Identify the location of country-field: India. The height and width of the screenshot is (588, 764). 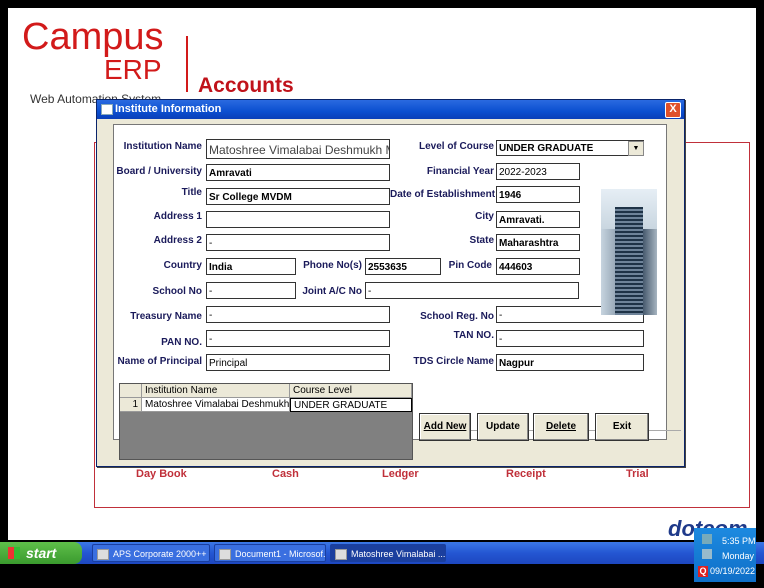
(251, 266).